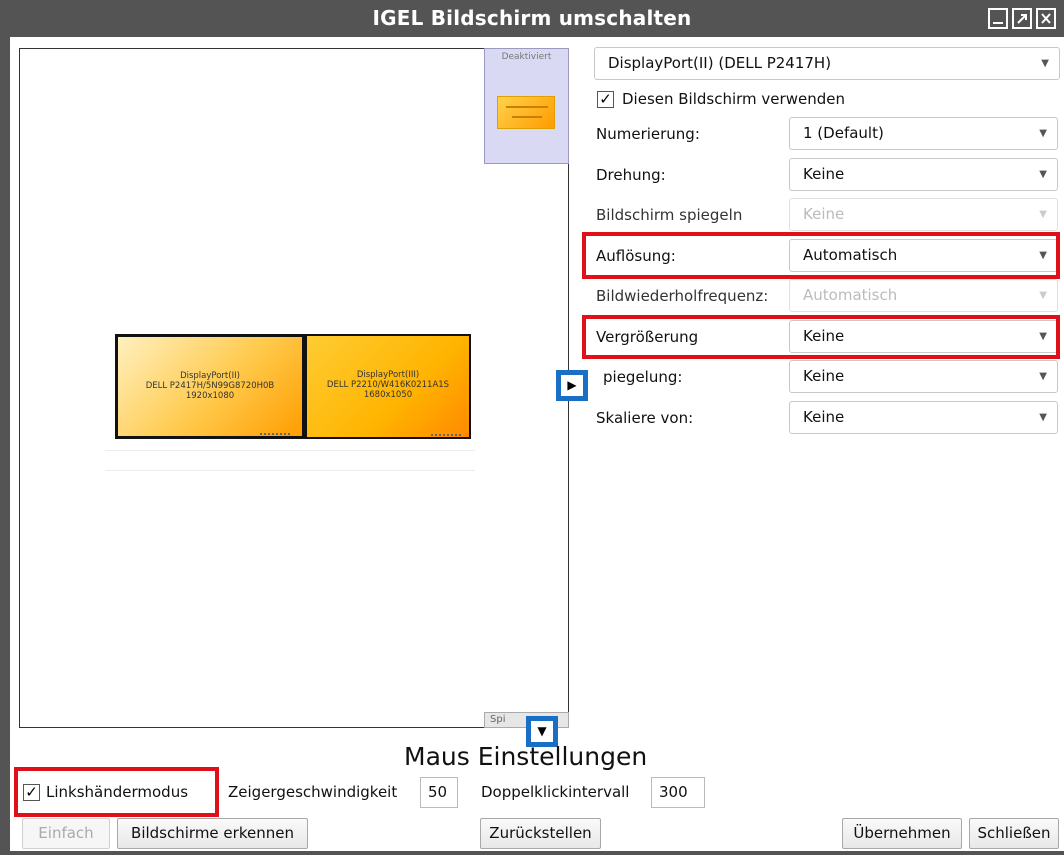  I want to click on monitor-resolution: 1680x1050, so click(388, 395).